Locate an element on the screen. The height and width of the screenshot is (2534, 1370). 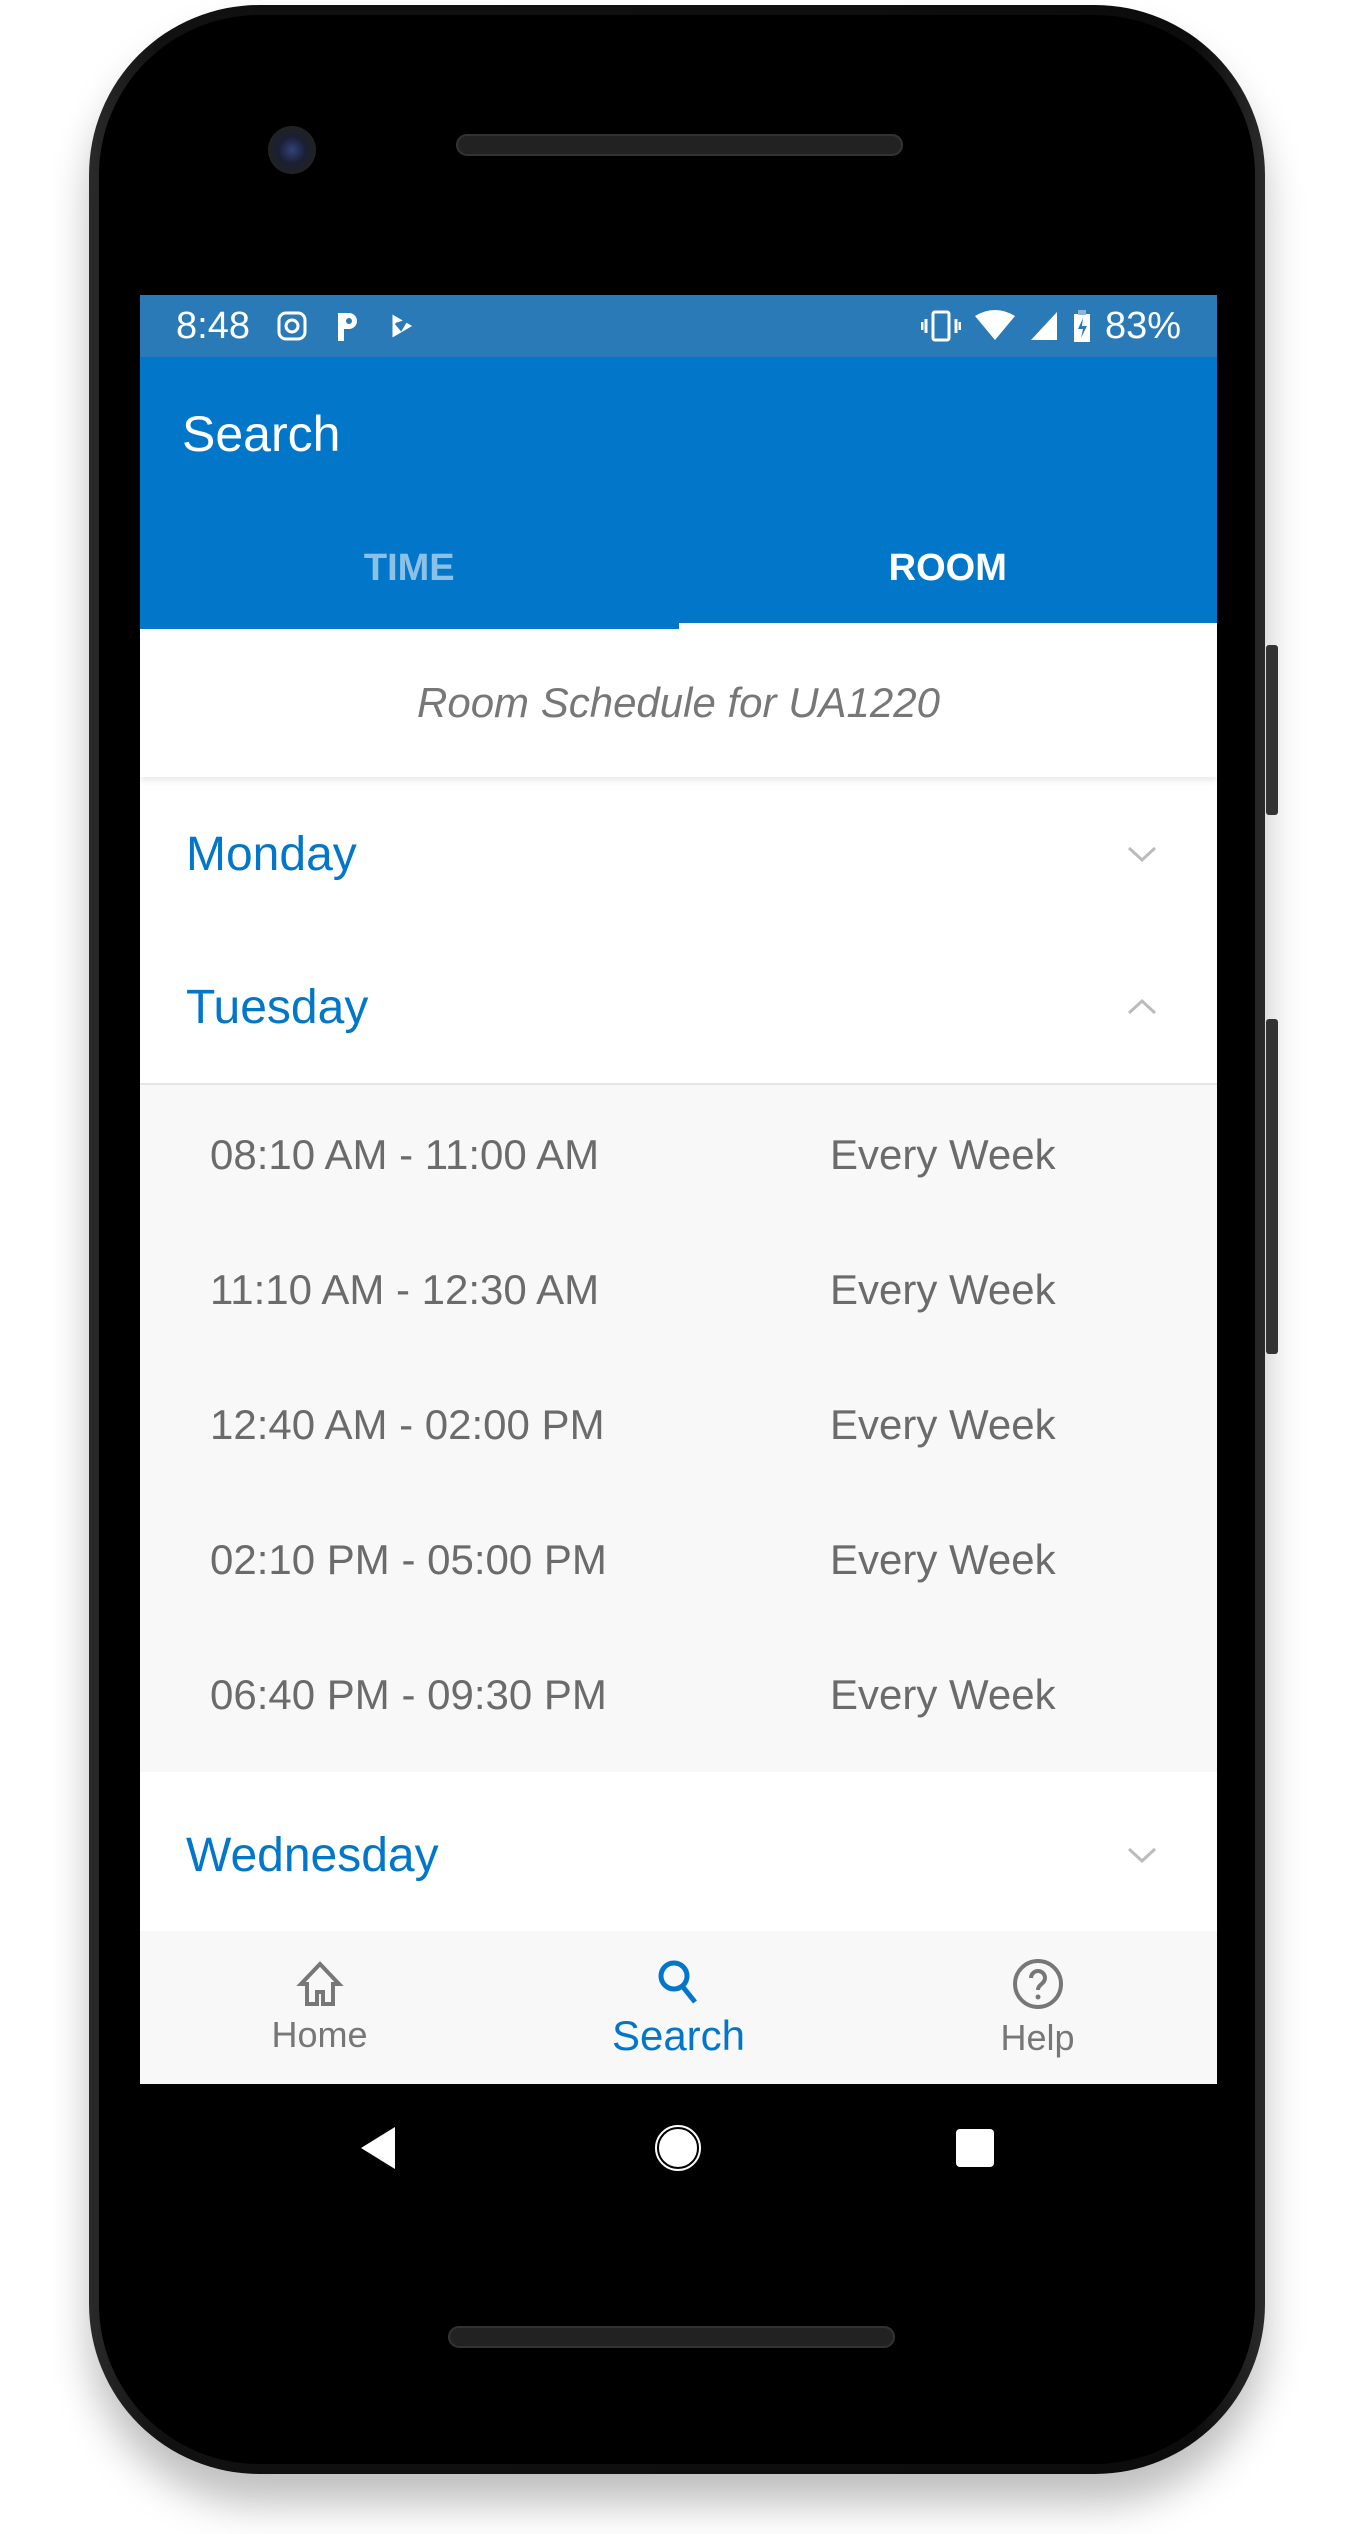
home-icon is located at coordinates (319, 1983).